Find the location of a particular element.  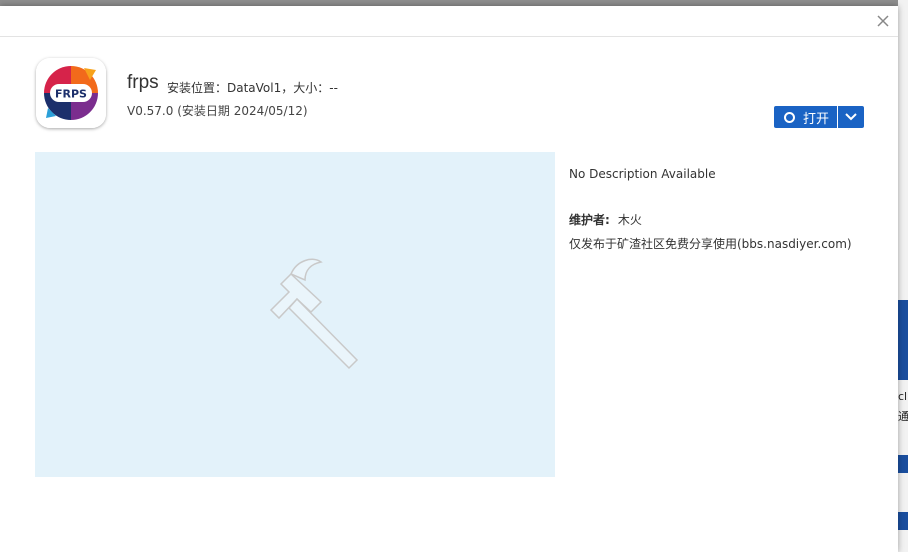

open-button-label: 打开 is located at coordinates (816, 119).